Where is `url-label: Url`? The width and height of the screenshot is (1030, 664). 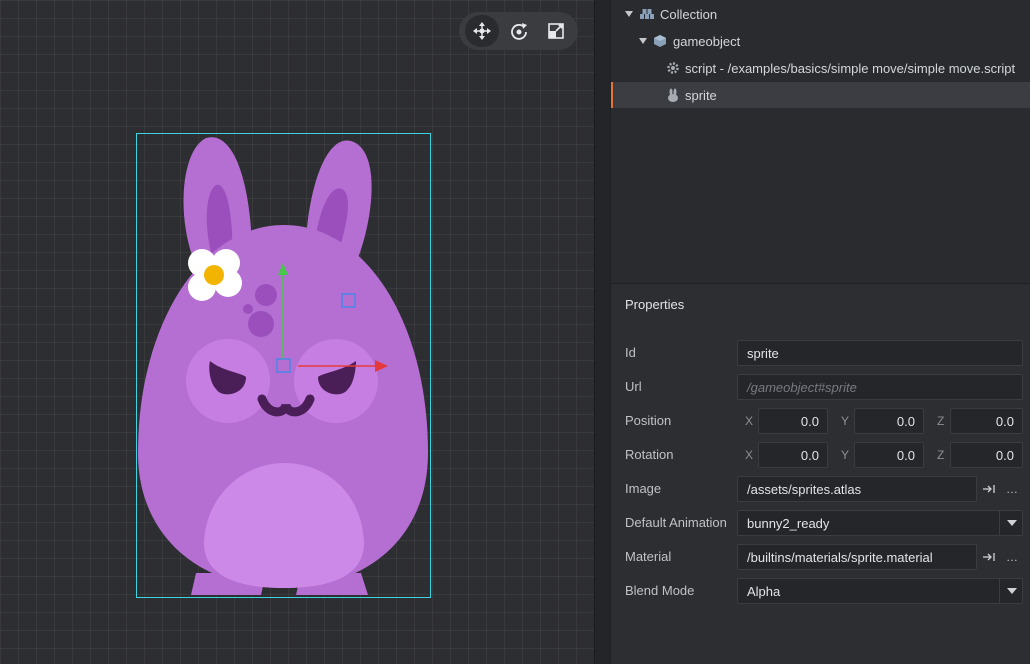
url-label: Url is located at coordinates (633, 386).